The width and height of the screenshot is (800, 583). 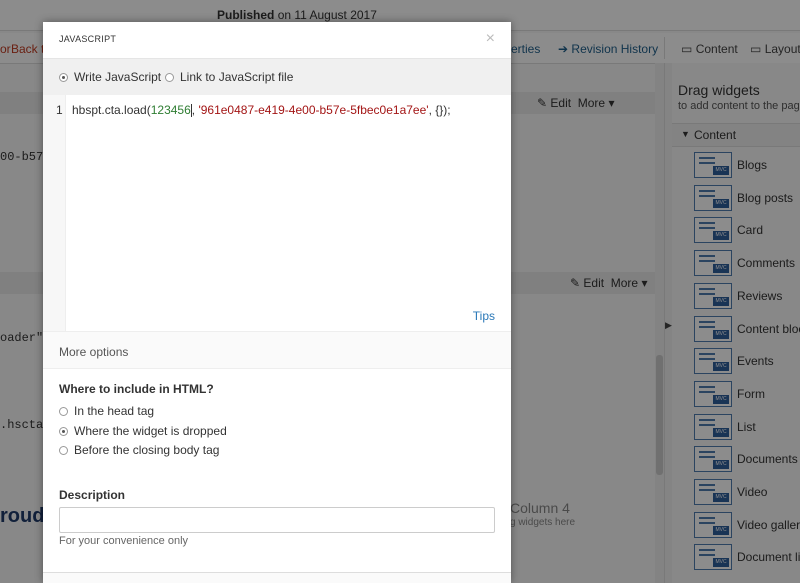 I want to click on more-options-toggle: More options, so click(x=277, y=350).